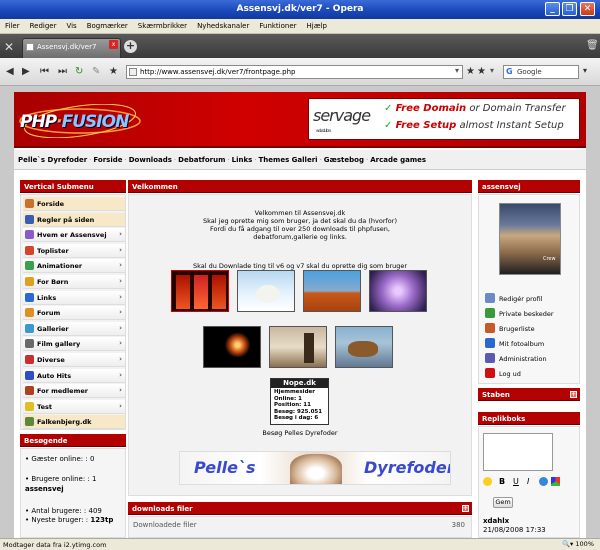 This screenshot has width=600, height=550. Describe the element at coordinates (29, 313) in the screenshot. I see `menu-item-icon` at that location.